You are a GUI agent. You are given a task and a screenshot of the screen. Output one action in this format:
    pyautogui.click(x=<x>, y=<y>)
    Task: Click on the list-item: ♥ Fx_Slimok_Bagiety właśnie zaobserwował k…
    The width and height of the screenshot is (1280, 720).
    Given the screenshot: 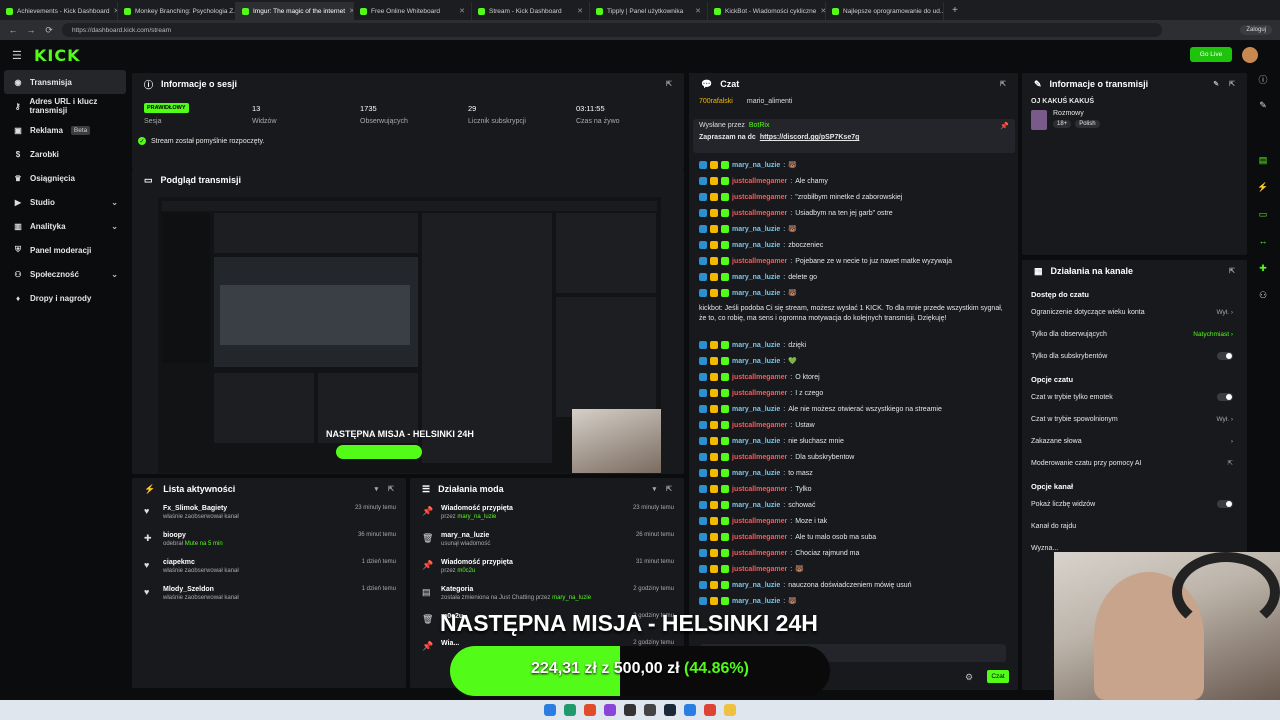 What is the action you would take?
    pyautogui.click(x=269, y=513)
    